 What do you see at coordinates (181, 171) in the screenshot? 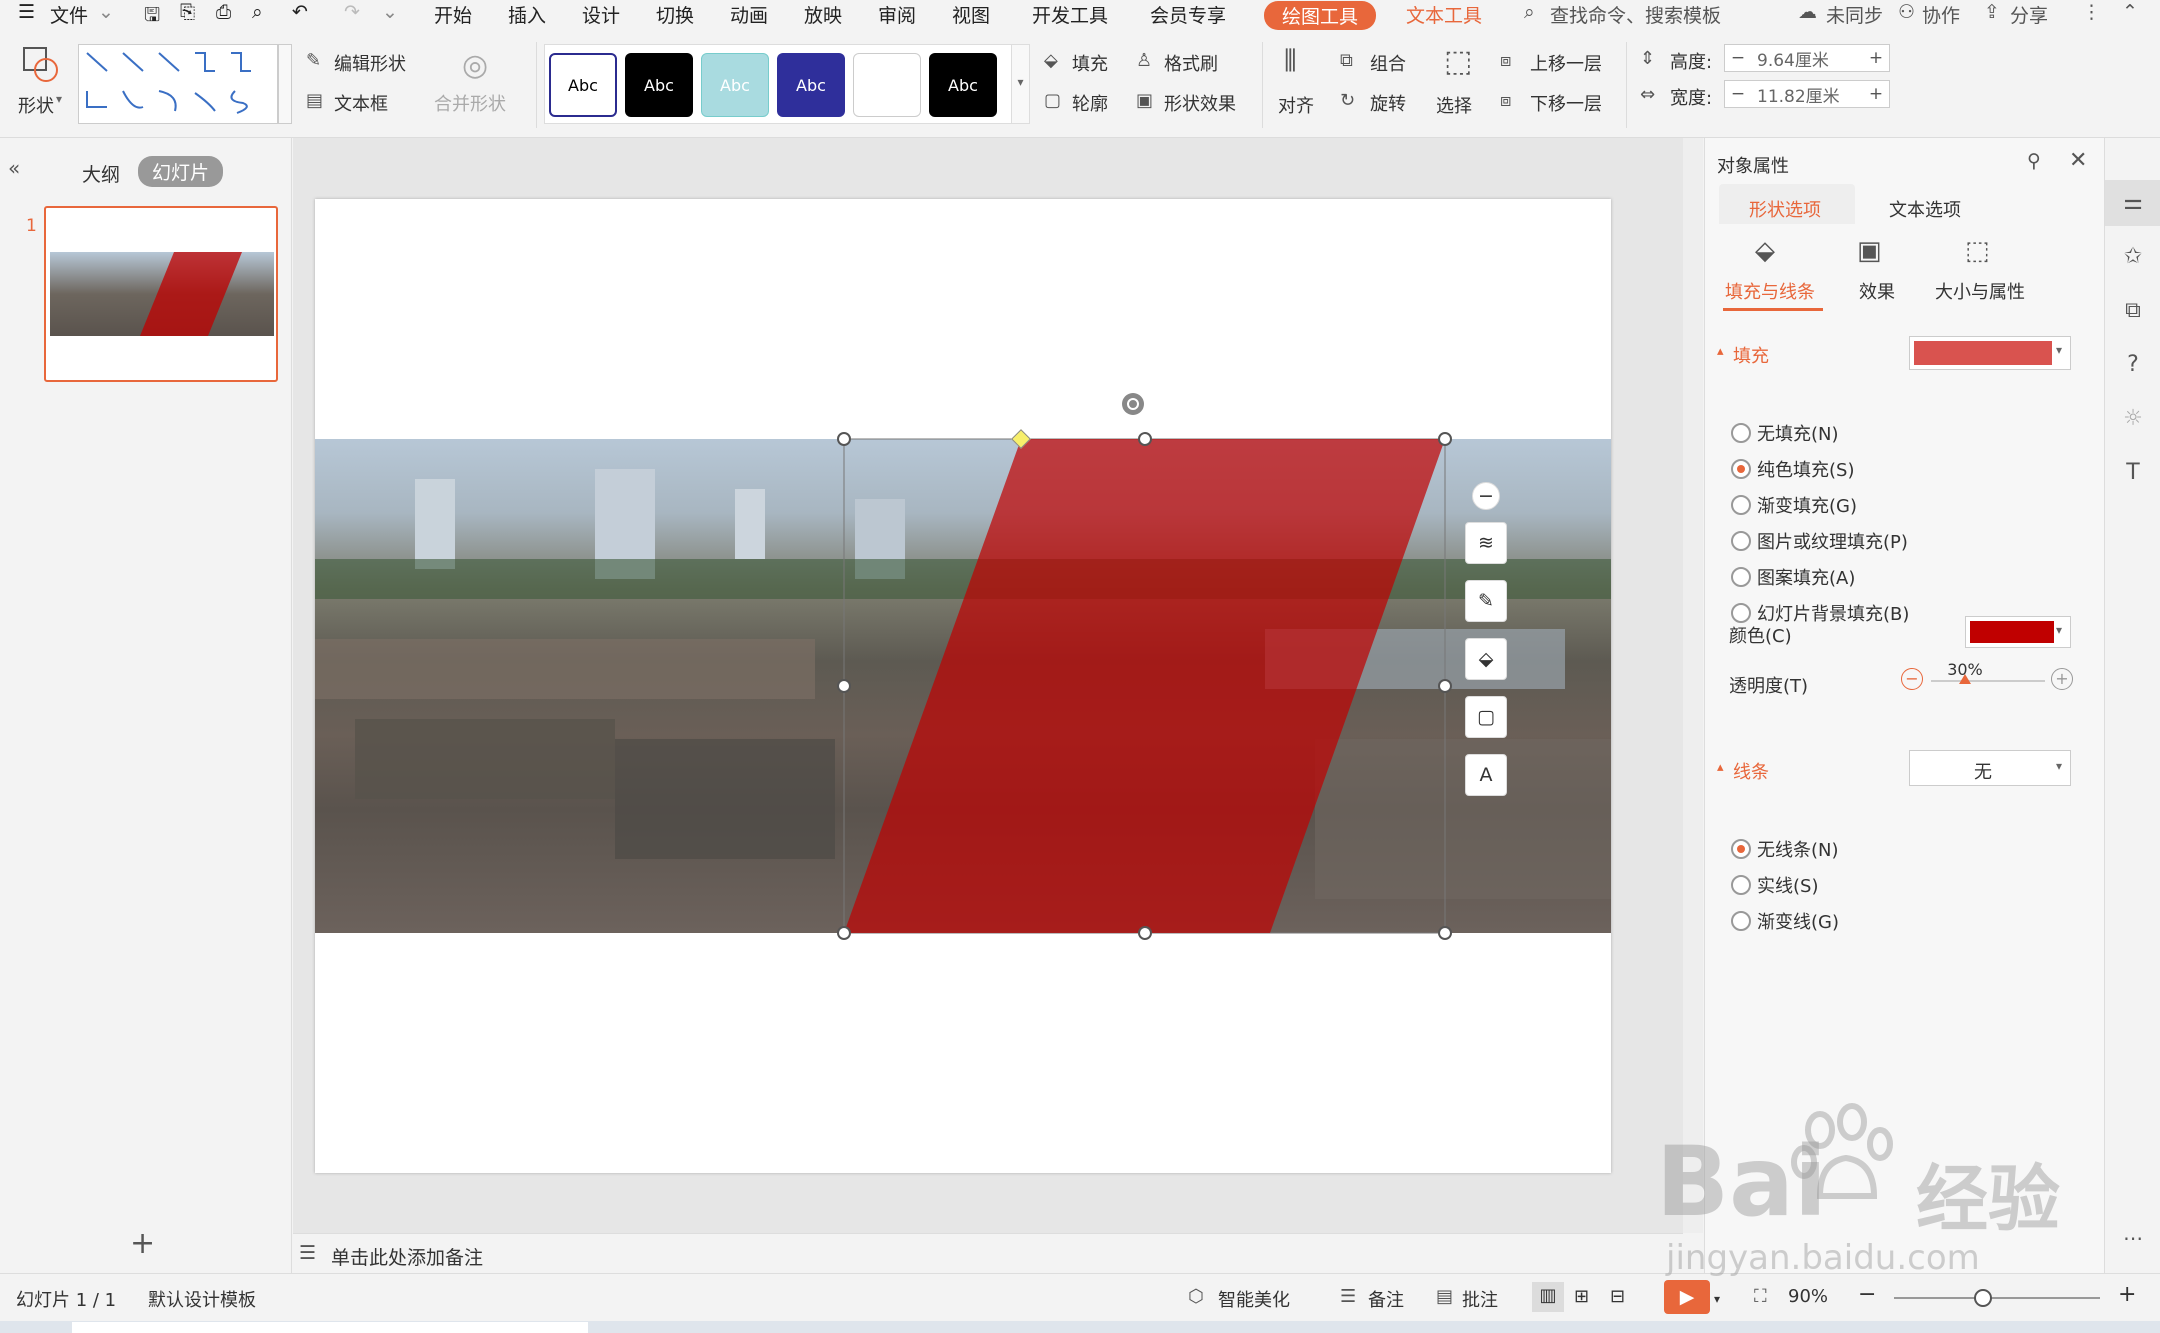
I see `tab-slides: 幻灯片` at bounding box center [181, 171].